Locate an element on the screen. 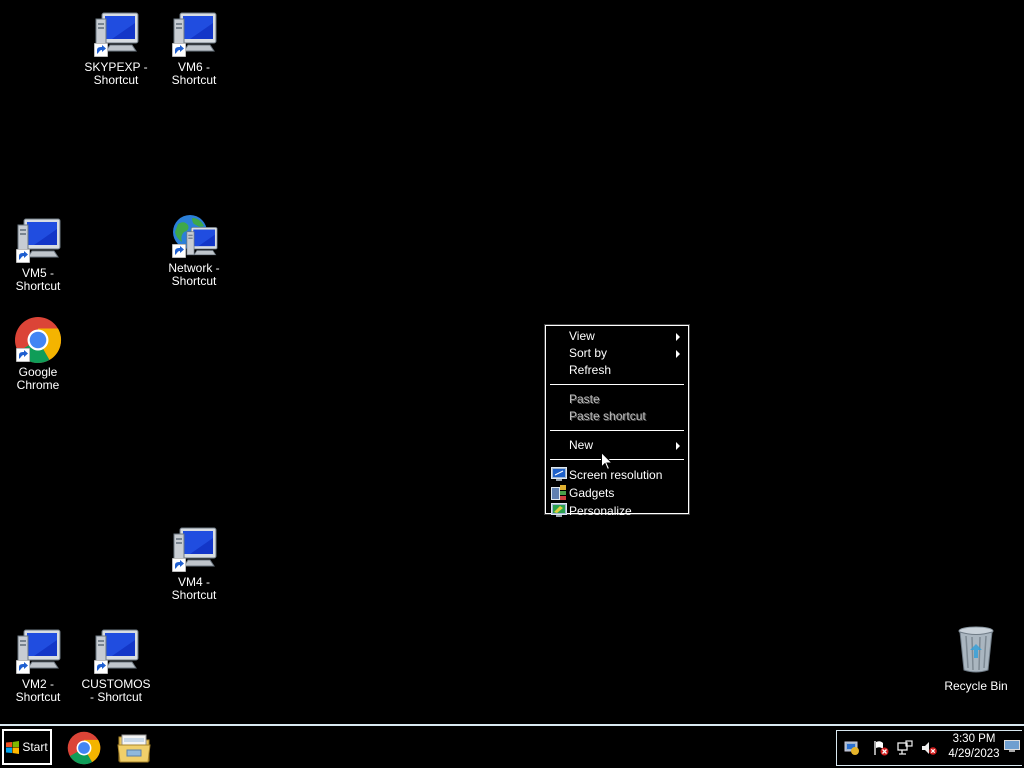  desktop-icon-label: Recycle Bin is located at coordinates (976, 686).